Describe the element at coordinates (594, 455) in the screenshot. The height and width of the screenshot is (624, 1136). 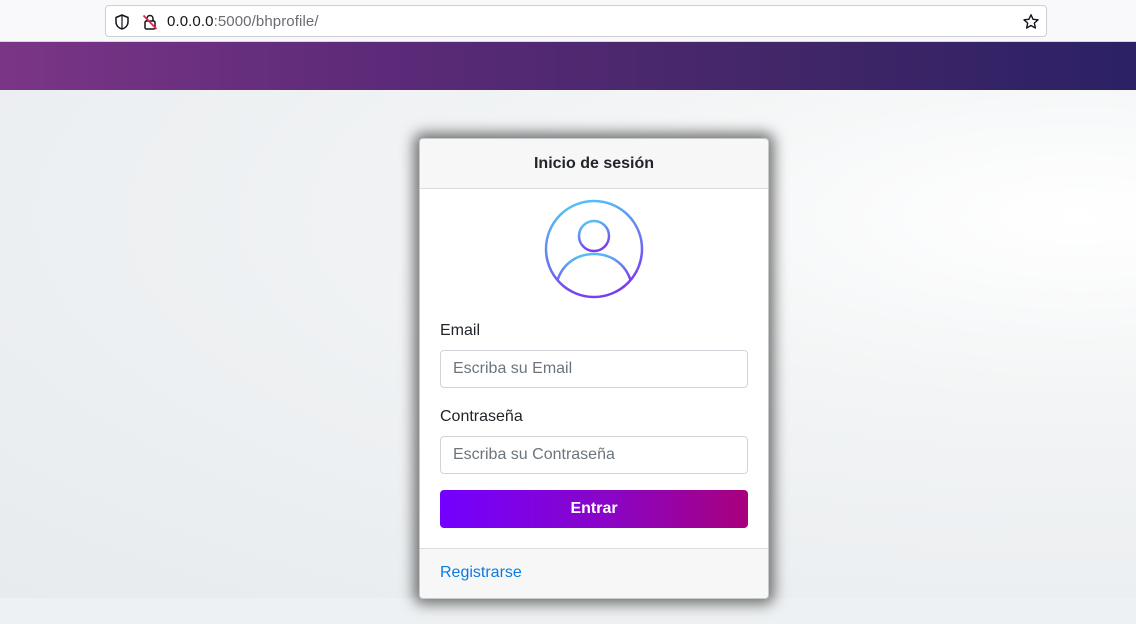
I see `password-field` at that location.